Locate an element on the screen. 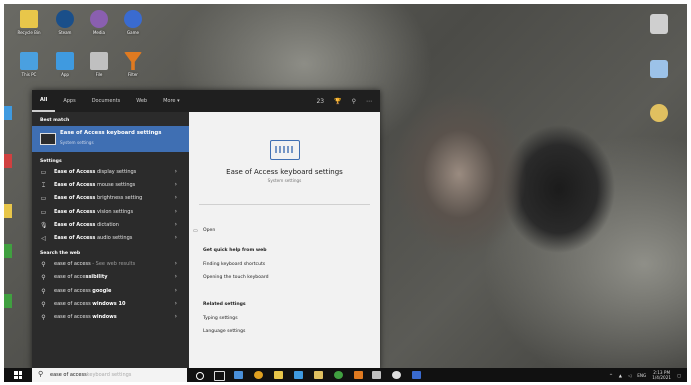 This screenshot has height=385, width=691. quick-help-link: Opening the touch keyboard is located at coordinates (236, 277).